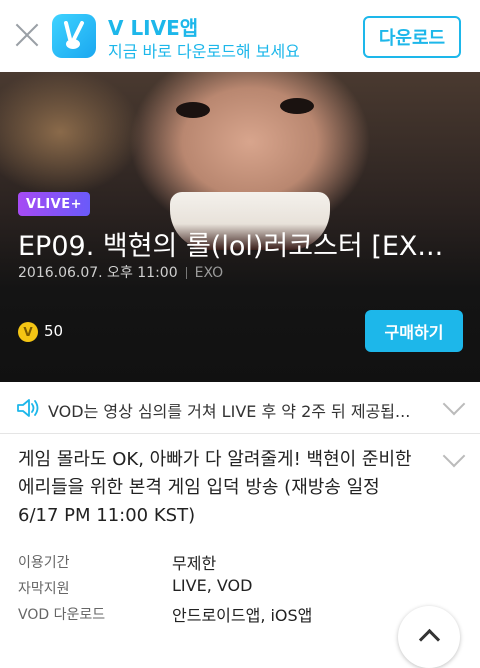 This screenshot has height=668, width=480. Describe the element at coordinates (212, 585) in the screenshot. I see `info-value: LIVE, VOD` at that location.